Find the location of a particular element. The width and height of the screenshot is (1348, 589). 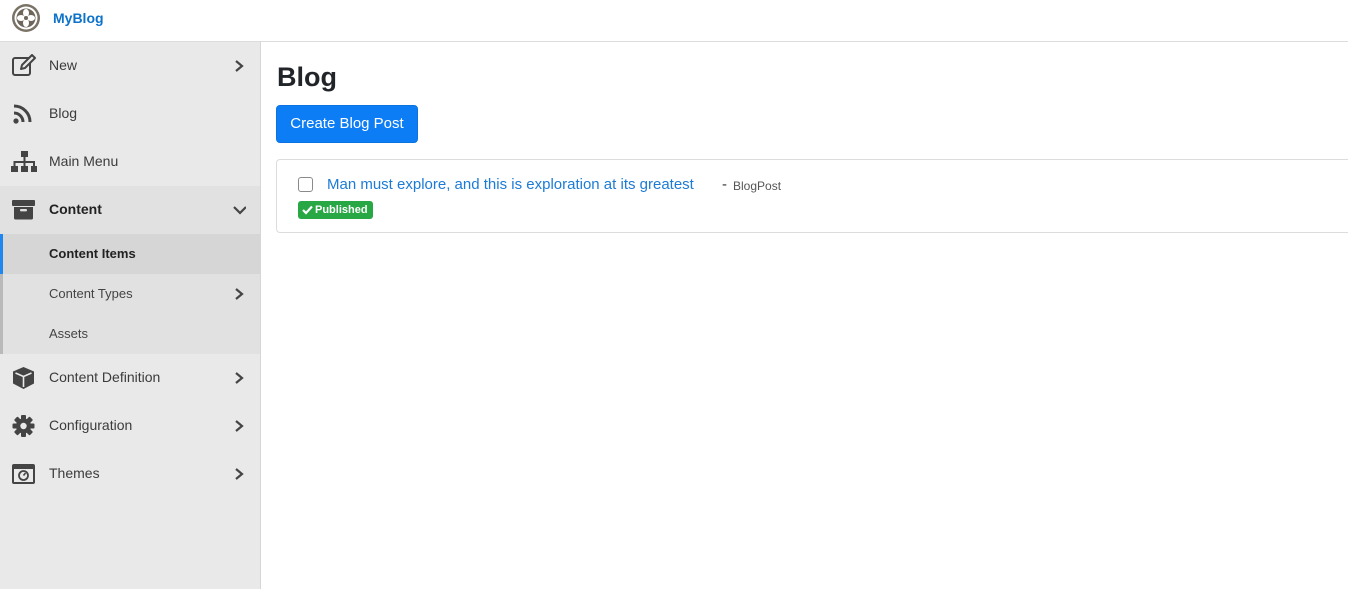

submenu-item-label: Content Items is located at coordinates (92, 253).